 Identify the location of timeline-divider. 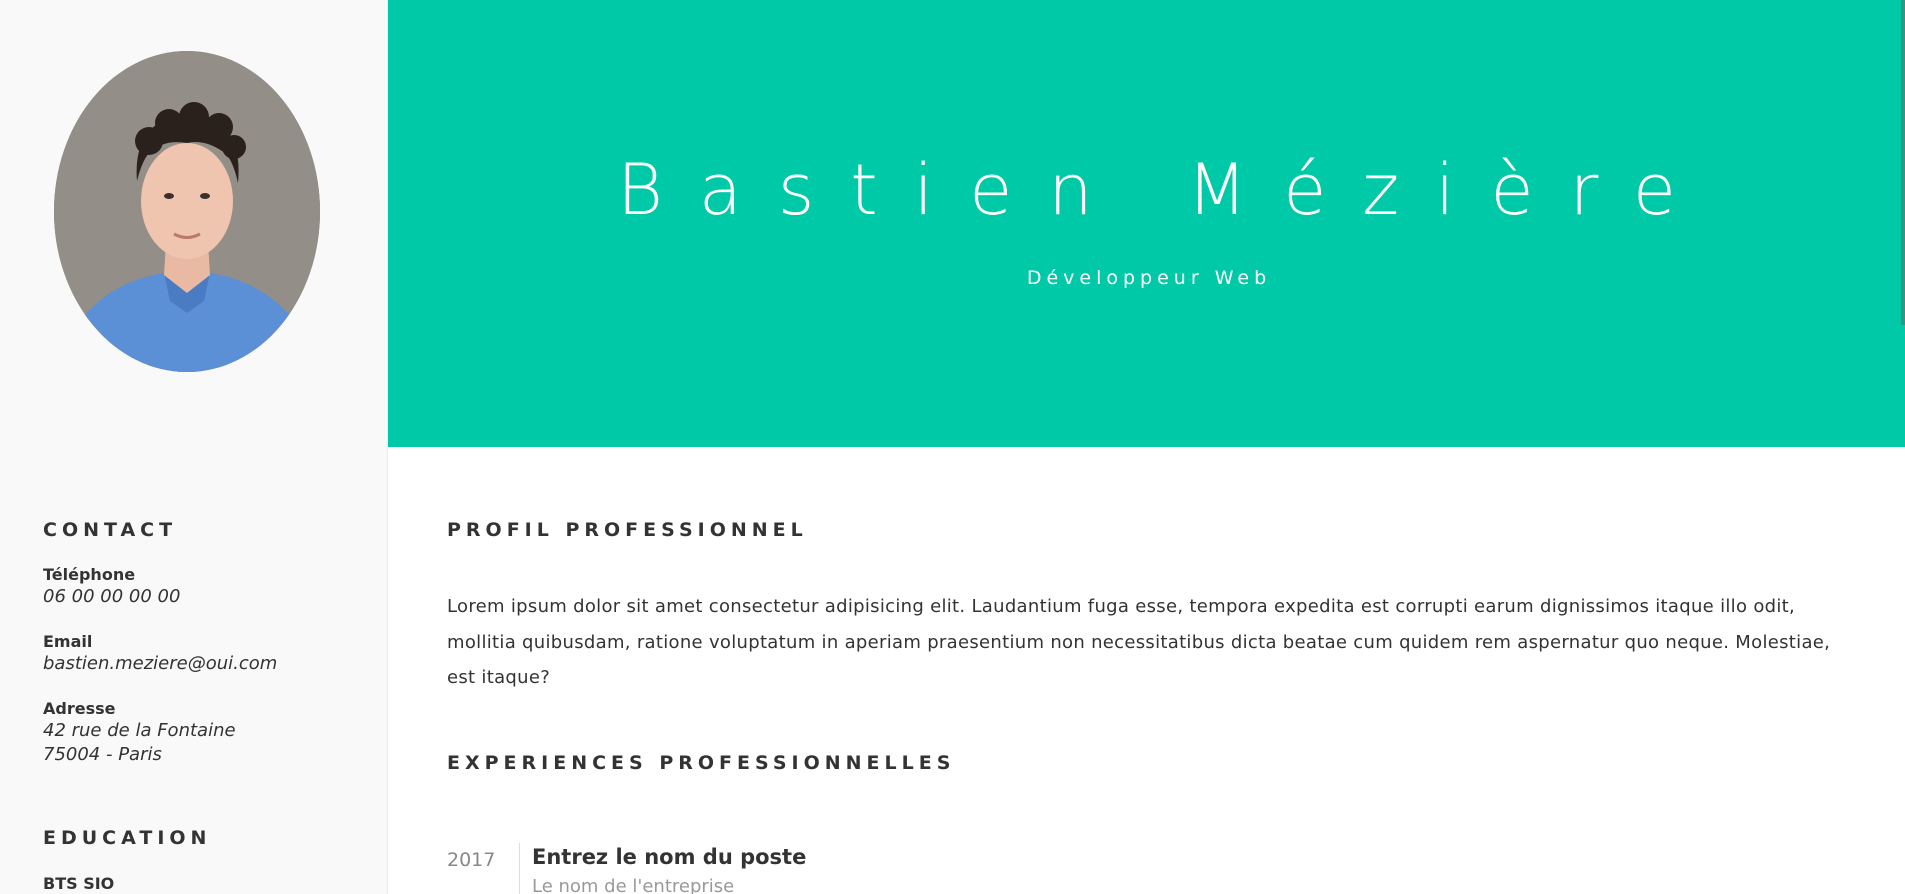
(519, 868).